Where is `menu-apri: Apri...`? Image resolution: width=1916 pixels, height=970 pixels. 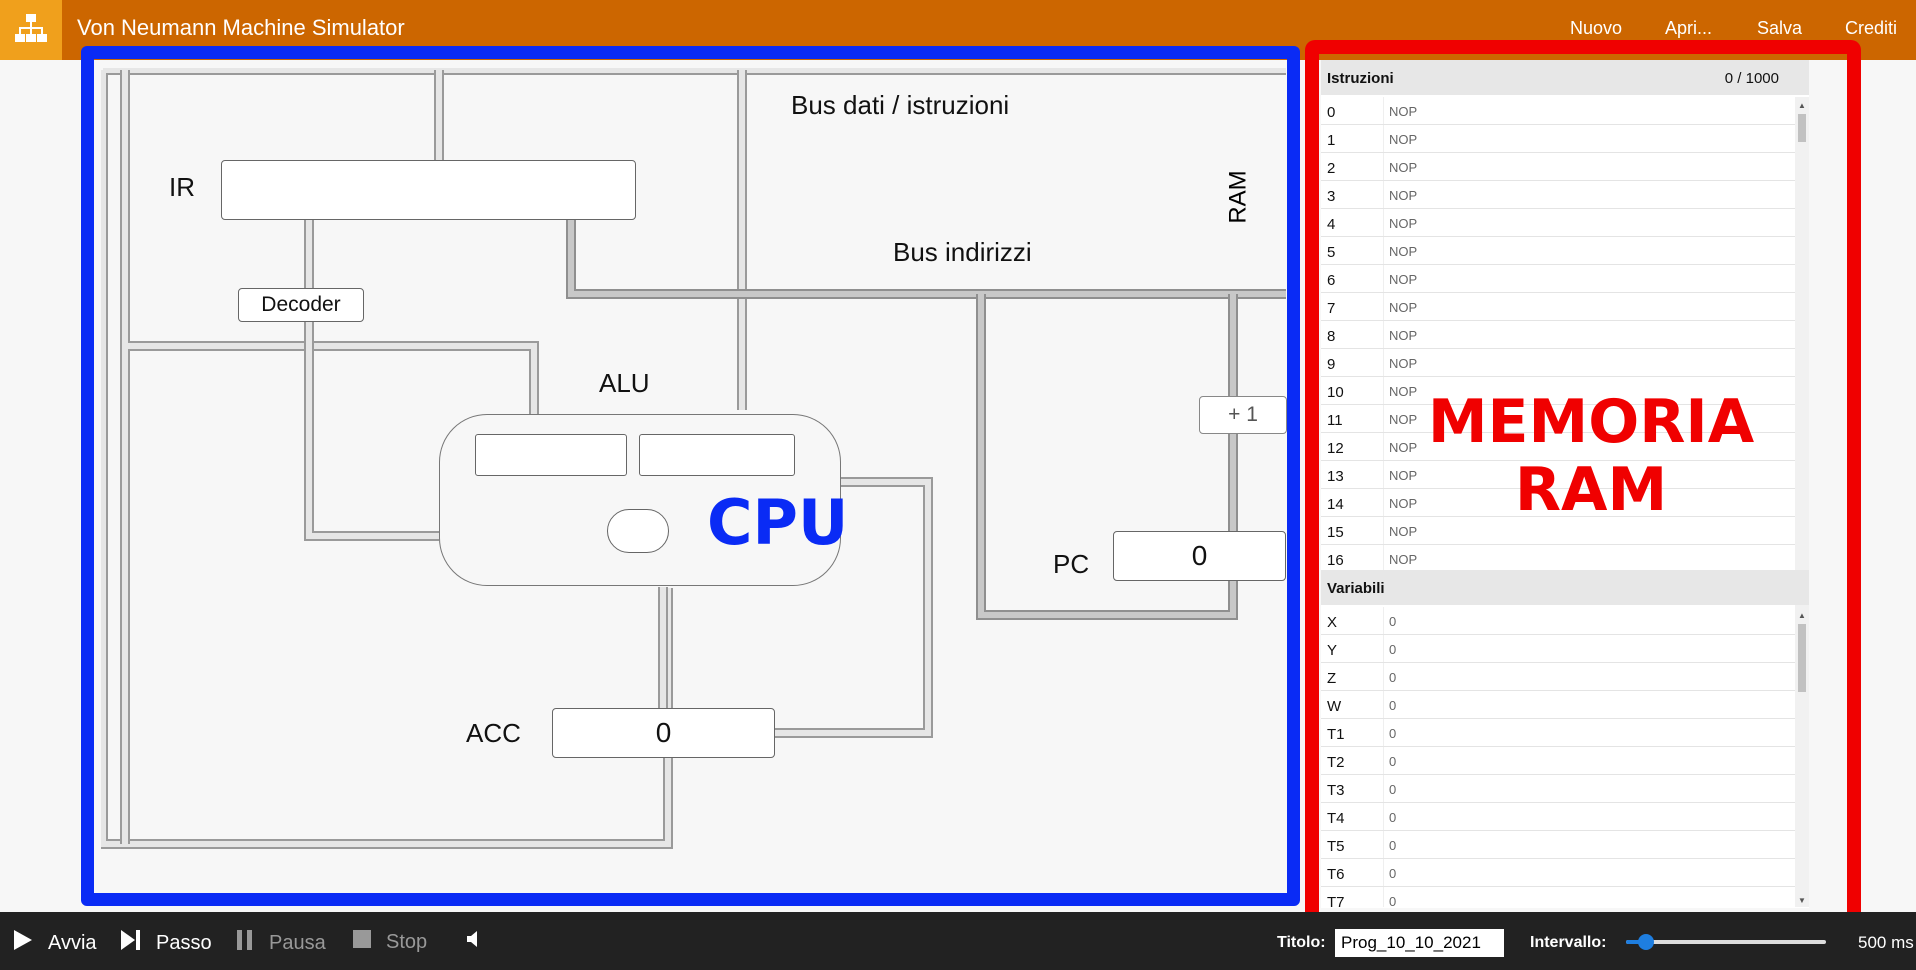
menu-apri: Apri... is located at coordinates (1688, 28).